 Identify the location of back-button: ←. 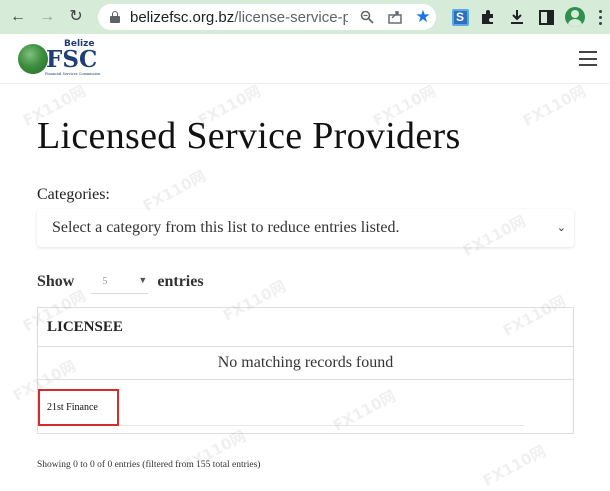
(18, 17).